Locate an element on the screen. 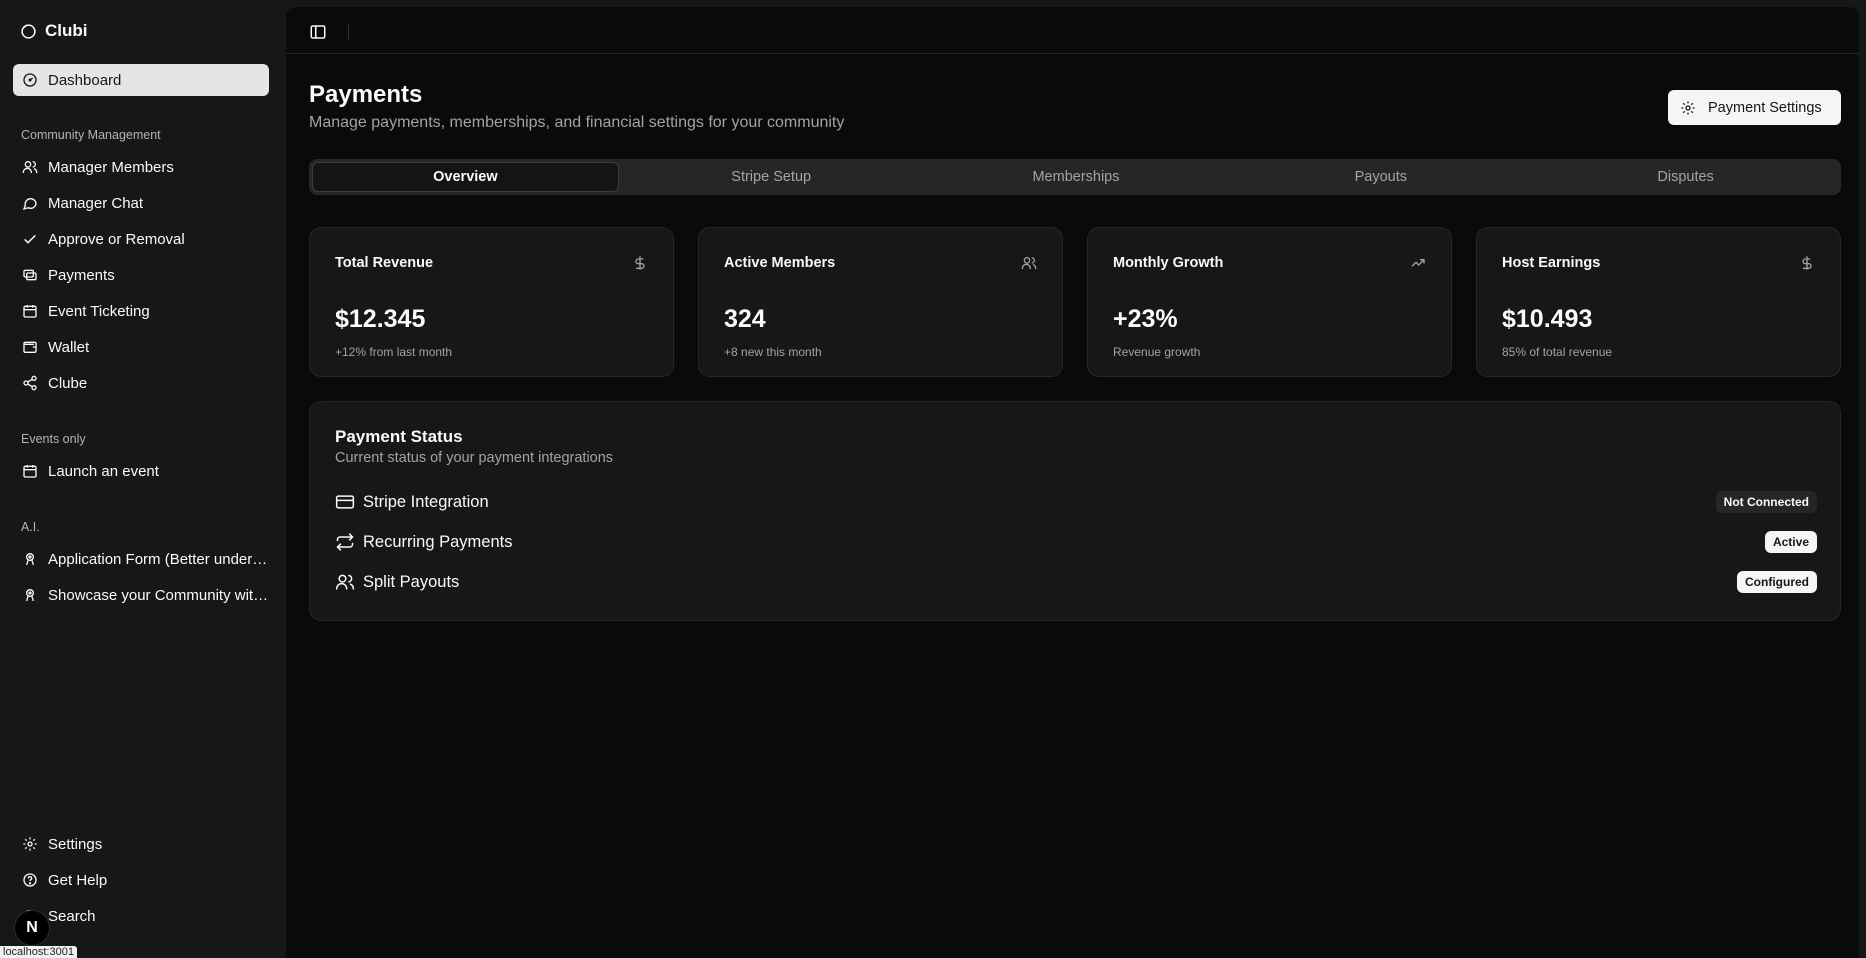 This screenshot has height=958, width=1866. sidebar-item-label: Manager Members is located at coordinates (111, 167).